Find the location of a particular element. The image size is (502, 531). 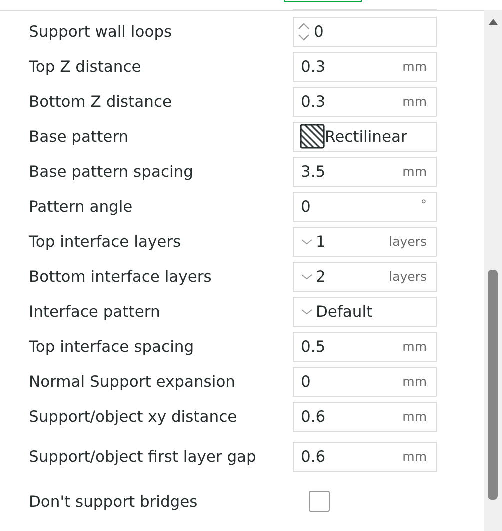

field-value: 2 is located at coordinates (321, 277).